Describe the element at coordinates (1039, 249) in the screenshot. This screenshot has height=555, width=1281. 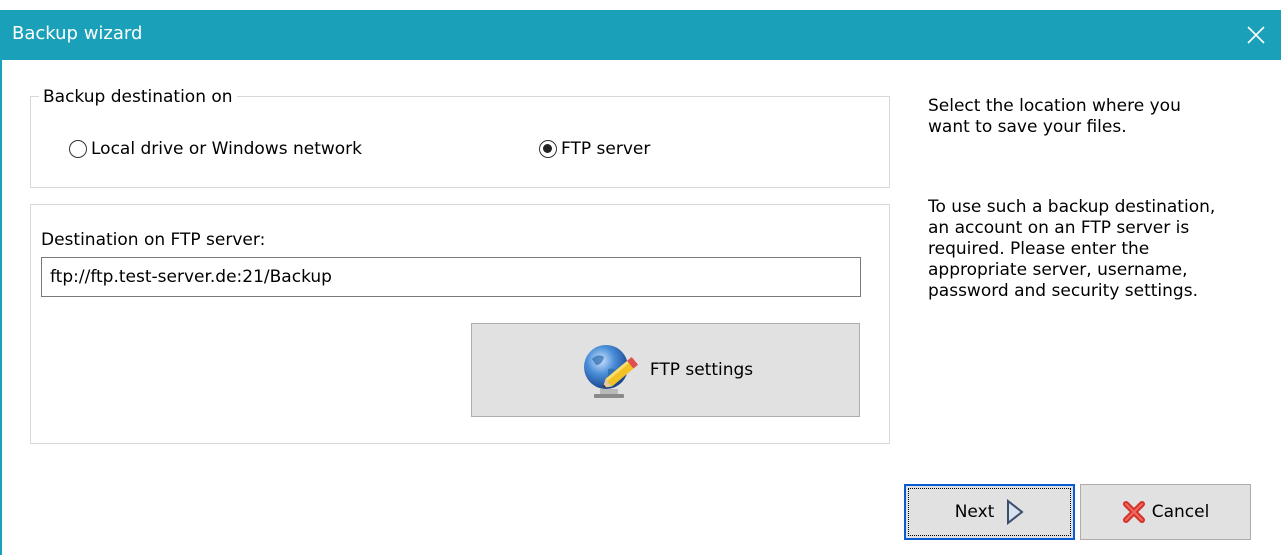
I see `help-line: required. Please enter the` at that location.